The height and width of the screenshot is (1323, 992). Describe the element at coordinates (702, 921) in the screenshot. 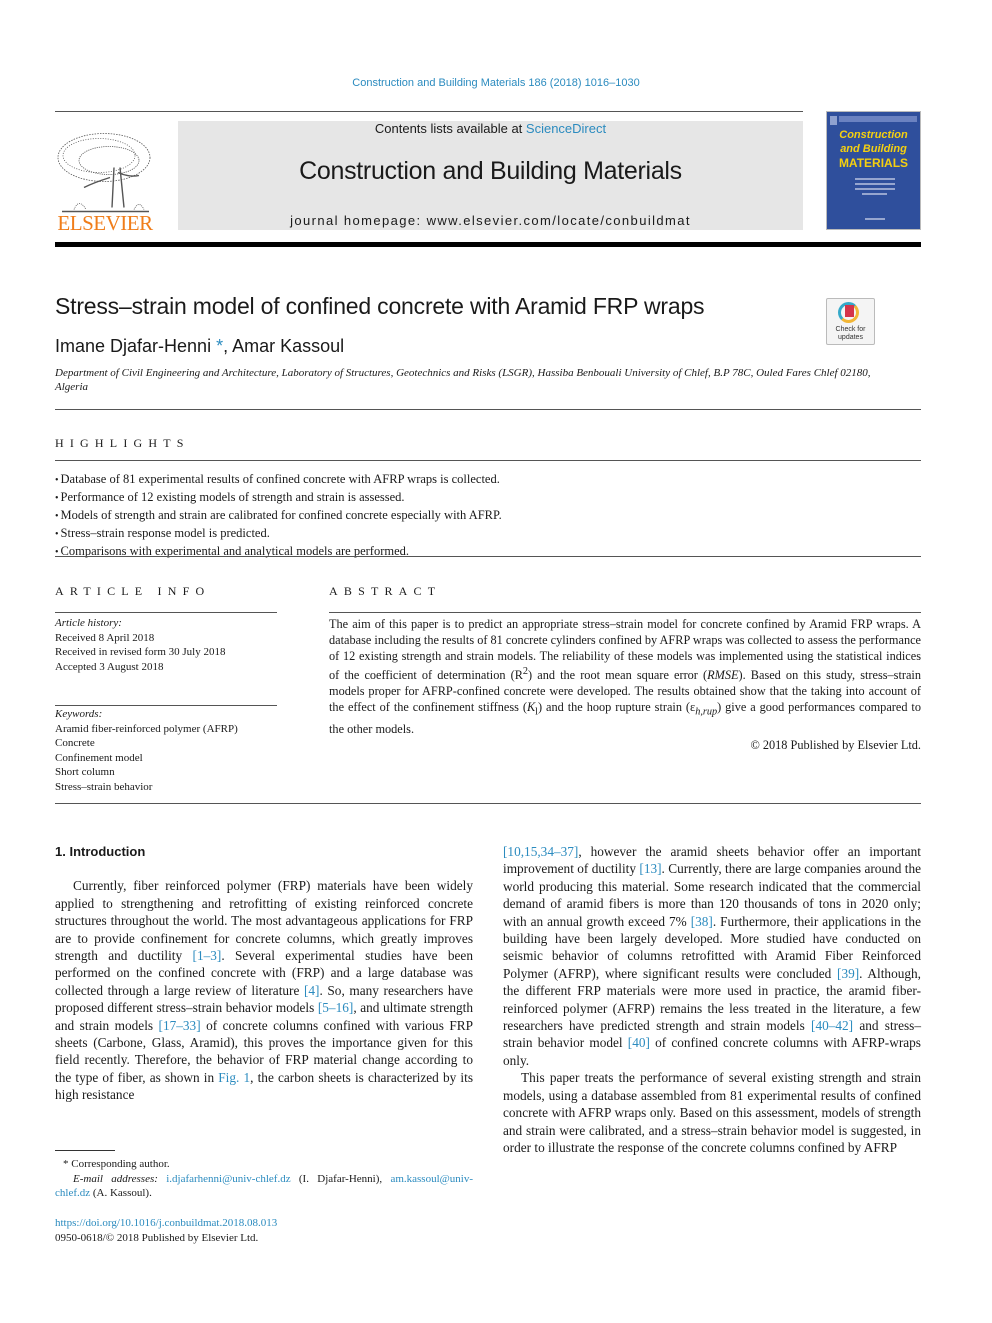

I see `citation-link: [38]` at that location.